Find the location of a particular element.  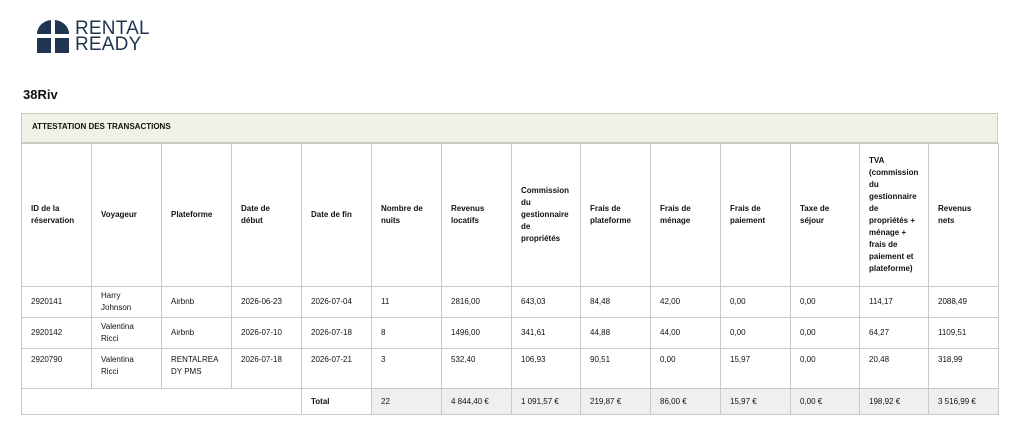

table-cell: 44,88 is located at coordinates (615, 333).